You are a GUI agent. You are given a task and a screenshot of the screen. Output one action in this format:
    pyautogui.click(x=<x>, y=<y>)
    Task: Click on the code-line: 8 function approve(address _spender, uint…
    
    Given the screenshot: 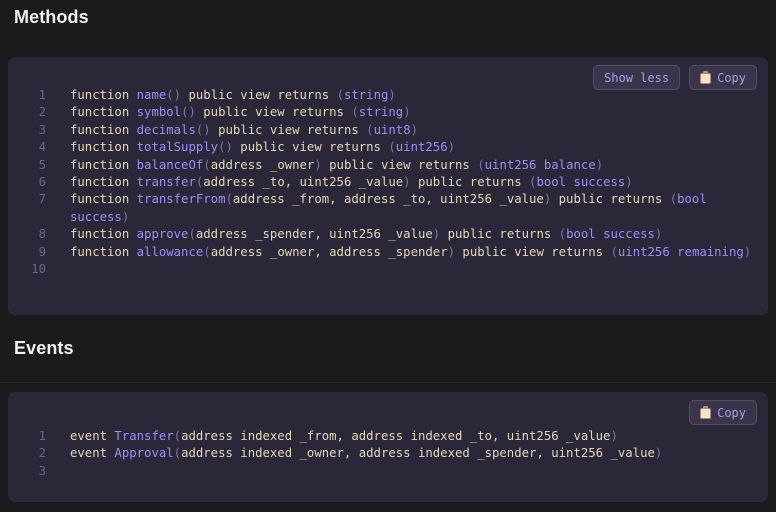 What is the action you would take?
    pyautogui.click(x=388, y=234)
    